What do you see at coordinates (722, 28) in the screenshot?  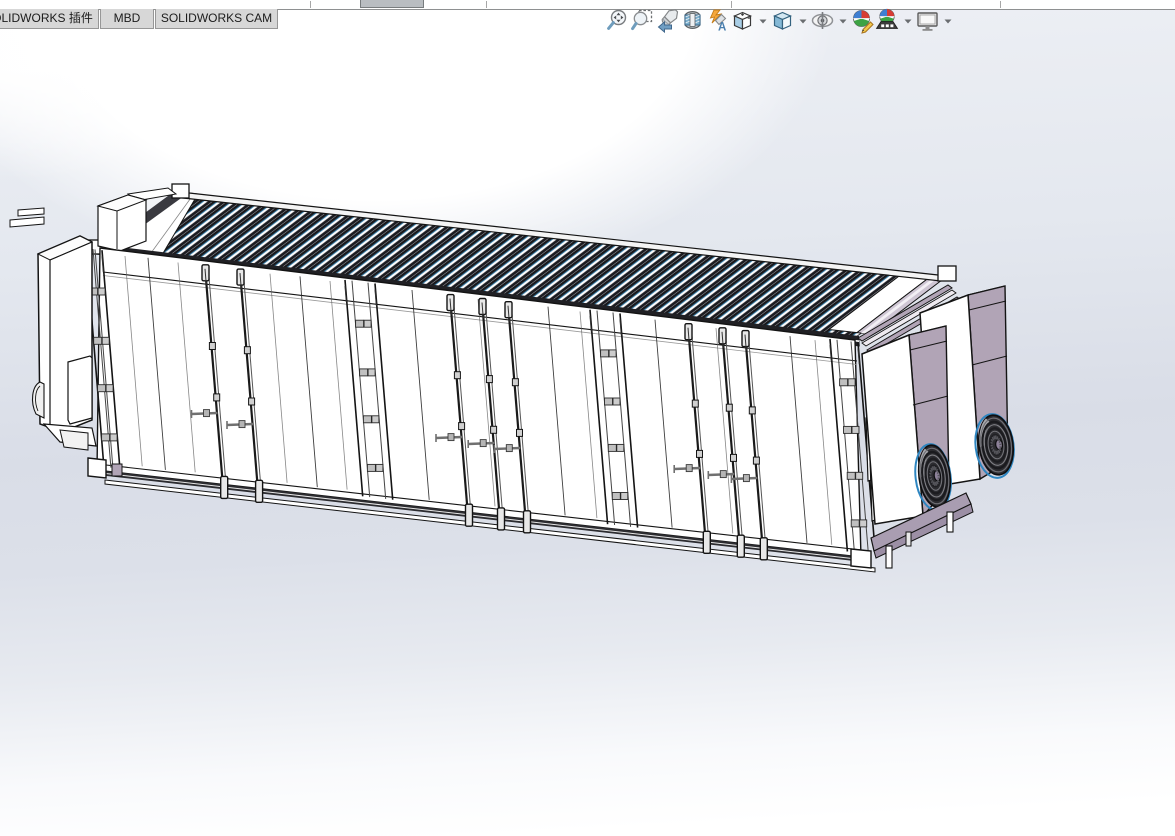 I see `svg-text: A` at bounding box center [722, 28].